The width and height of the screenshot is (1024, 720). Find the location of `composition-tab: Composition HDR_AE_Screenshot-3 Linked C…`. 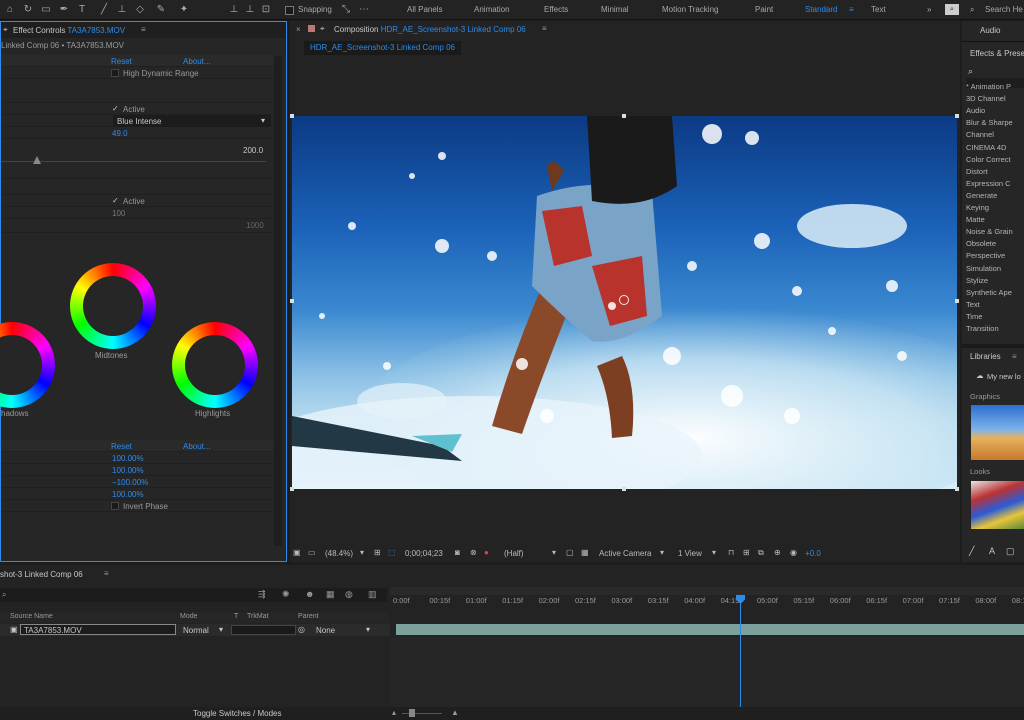

composition-tab: Composition HDR_AE_Screenshot-3 Linked C… is located at coordinates (430, 29).